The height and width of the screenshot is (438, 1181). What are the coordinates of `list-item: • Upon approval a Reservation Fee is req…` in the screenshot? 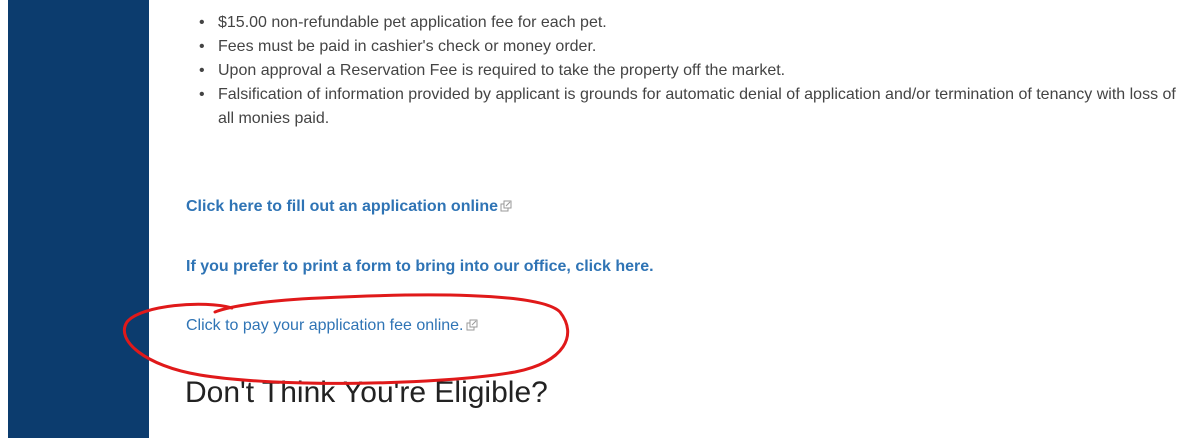 It's located at (687, 71).